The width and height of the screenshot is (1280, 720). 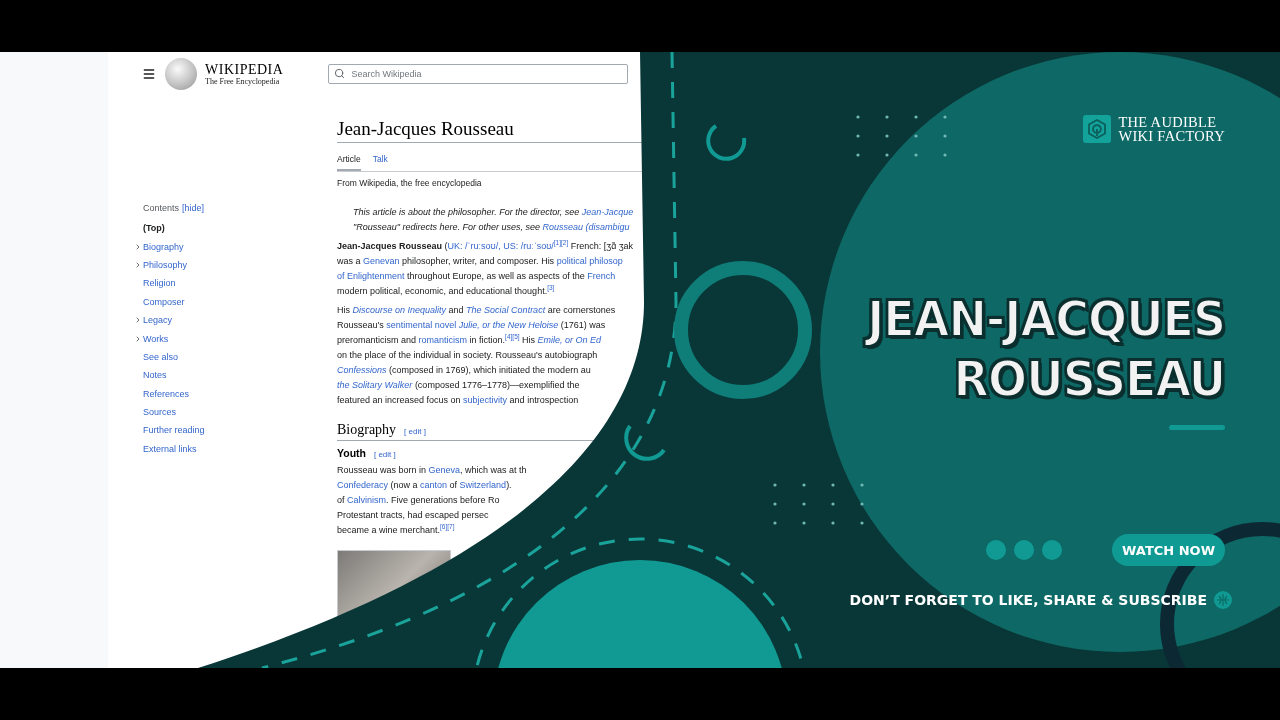 I want to click on page-tab: Article, so click(x=349, y=161).